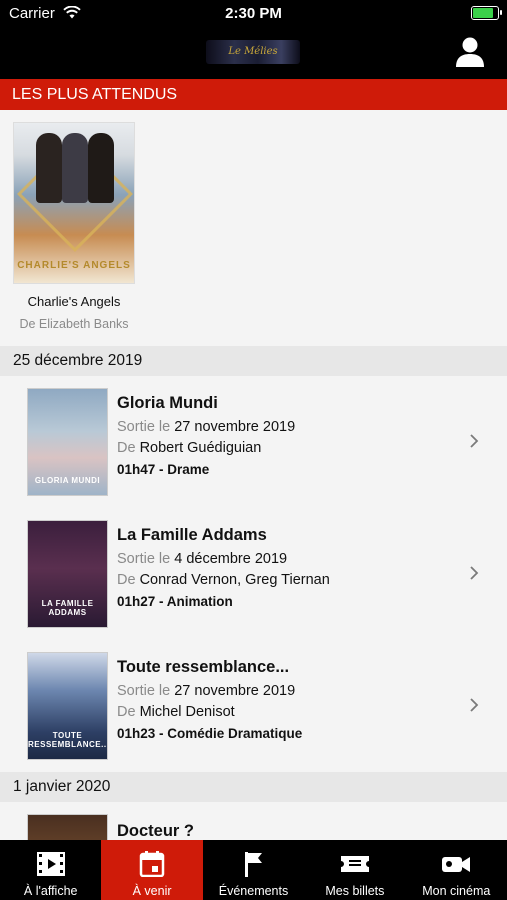 The height and width of the screenshot is (900, 507). What do you see at coordinates (74, 203) in the screenshot?
I see `movie-poster: CHARLIE'S ANGELS` at bounding box center [74, 203].